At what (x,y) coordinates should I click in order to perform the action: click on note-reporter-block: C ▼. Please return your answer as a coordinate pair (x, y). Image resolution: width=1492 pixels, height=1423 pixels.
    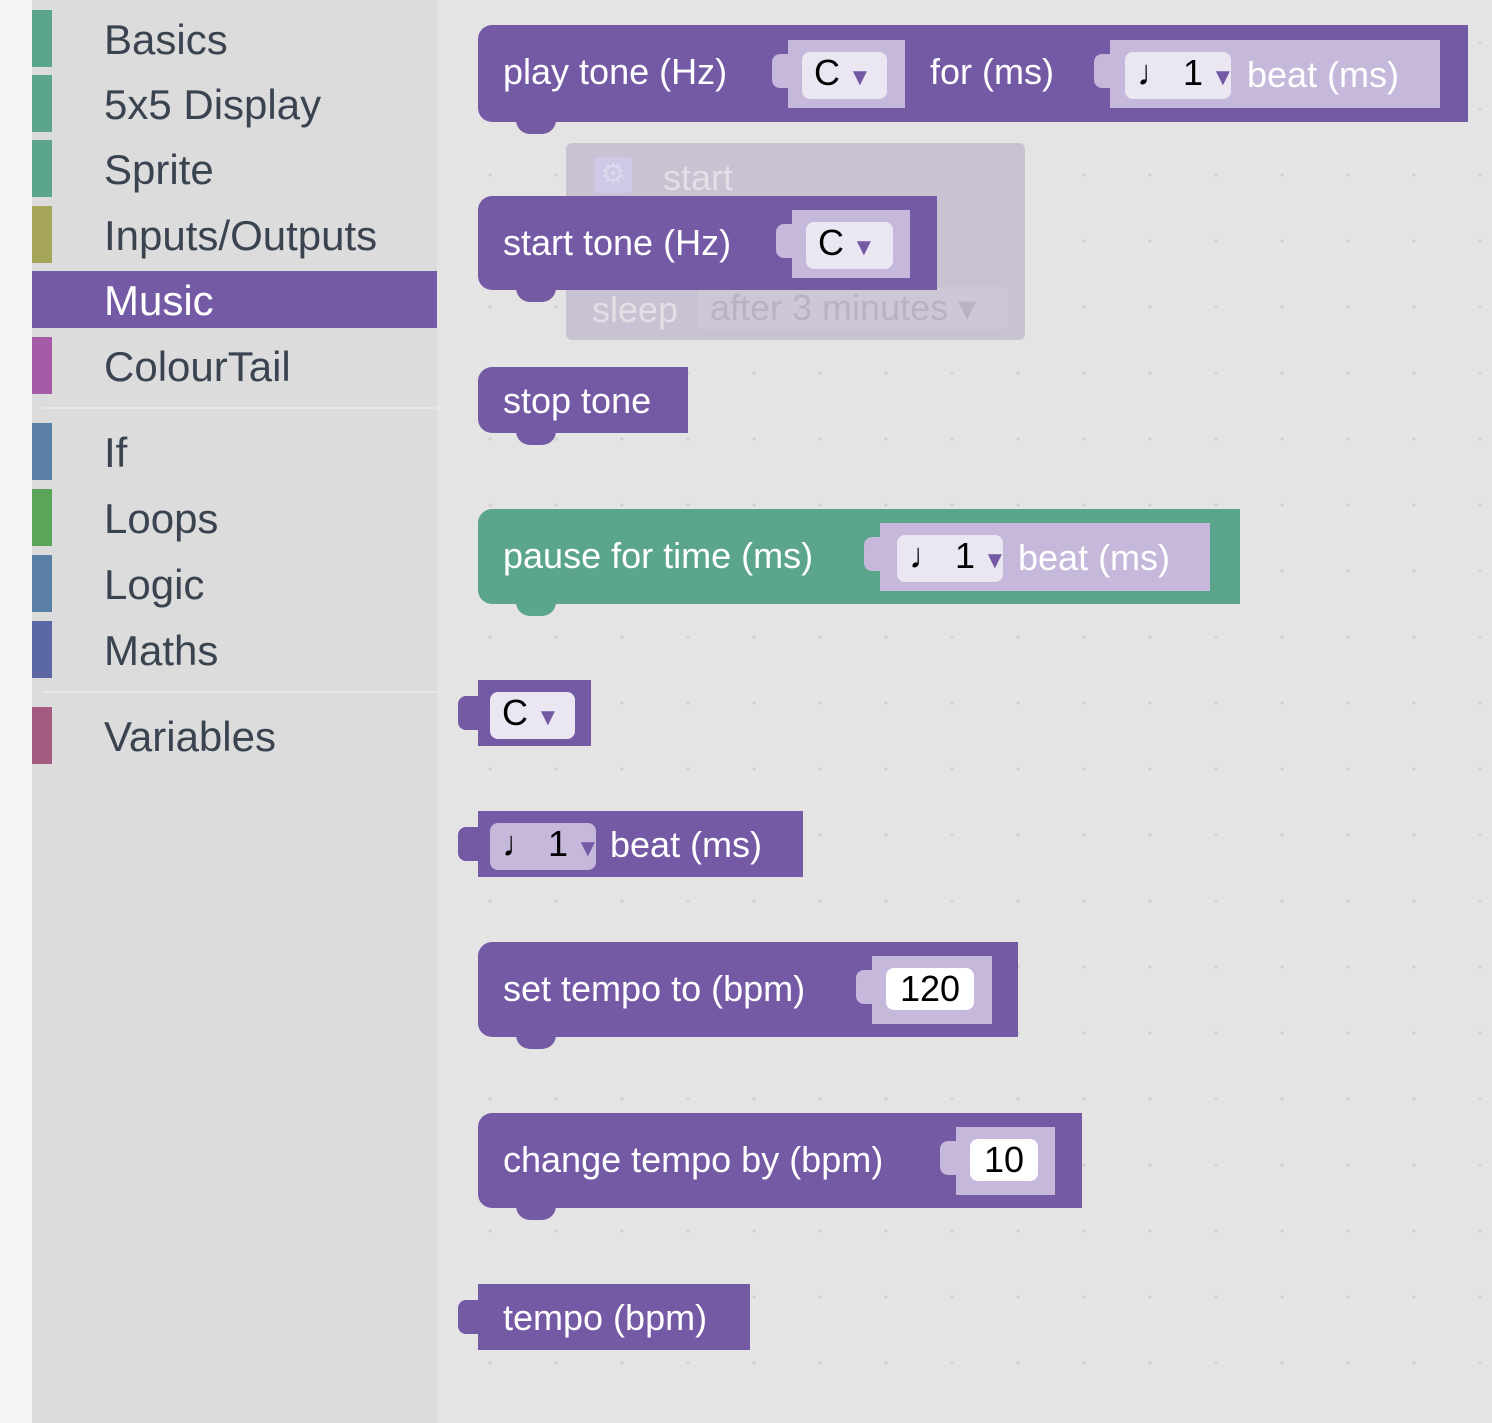
    Looking at the image, I should click on (524, 713).